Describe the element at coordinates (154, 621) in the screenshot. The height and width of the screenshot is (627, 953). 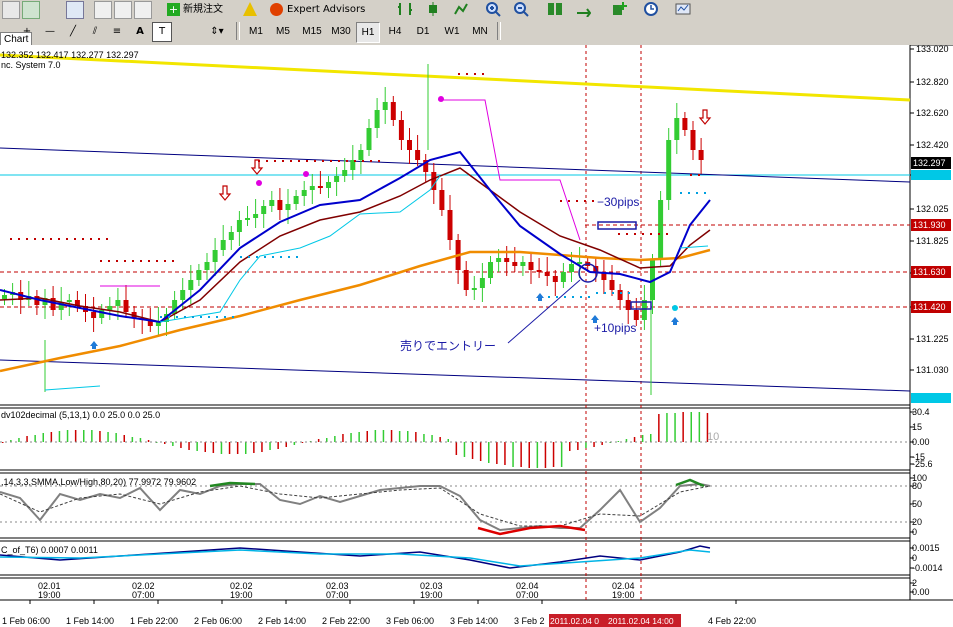
I see `time-axis-label: 1 Feb 22:00` at that location.